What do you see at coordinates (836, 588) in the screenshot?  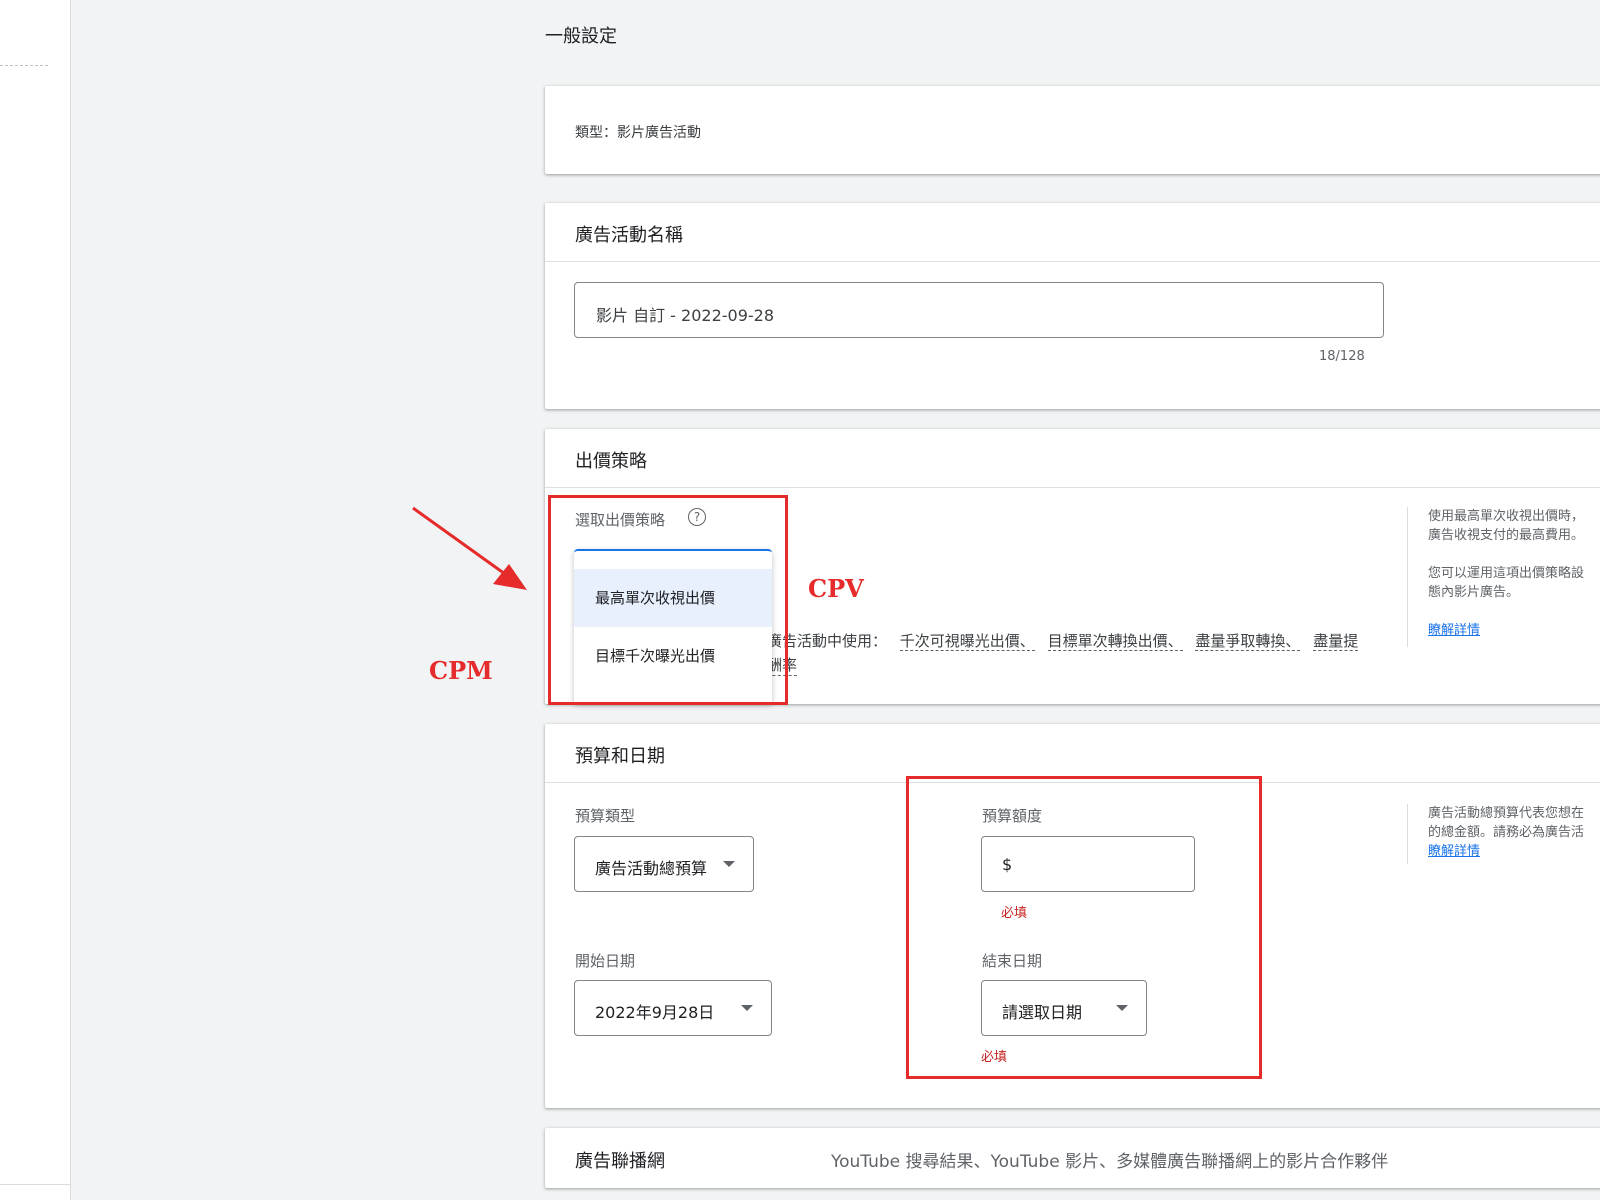 I see `annotation-label-cpv: CPV` at bounding box center [836, 588].